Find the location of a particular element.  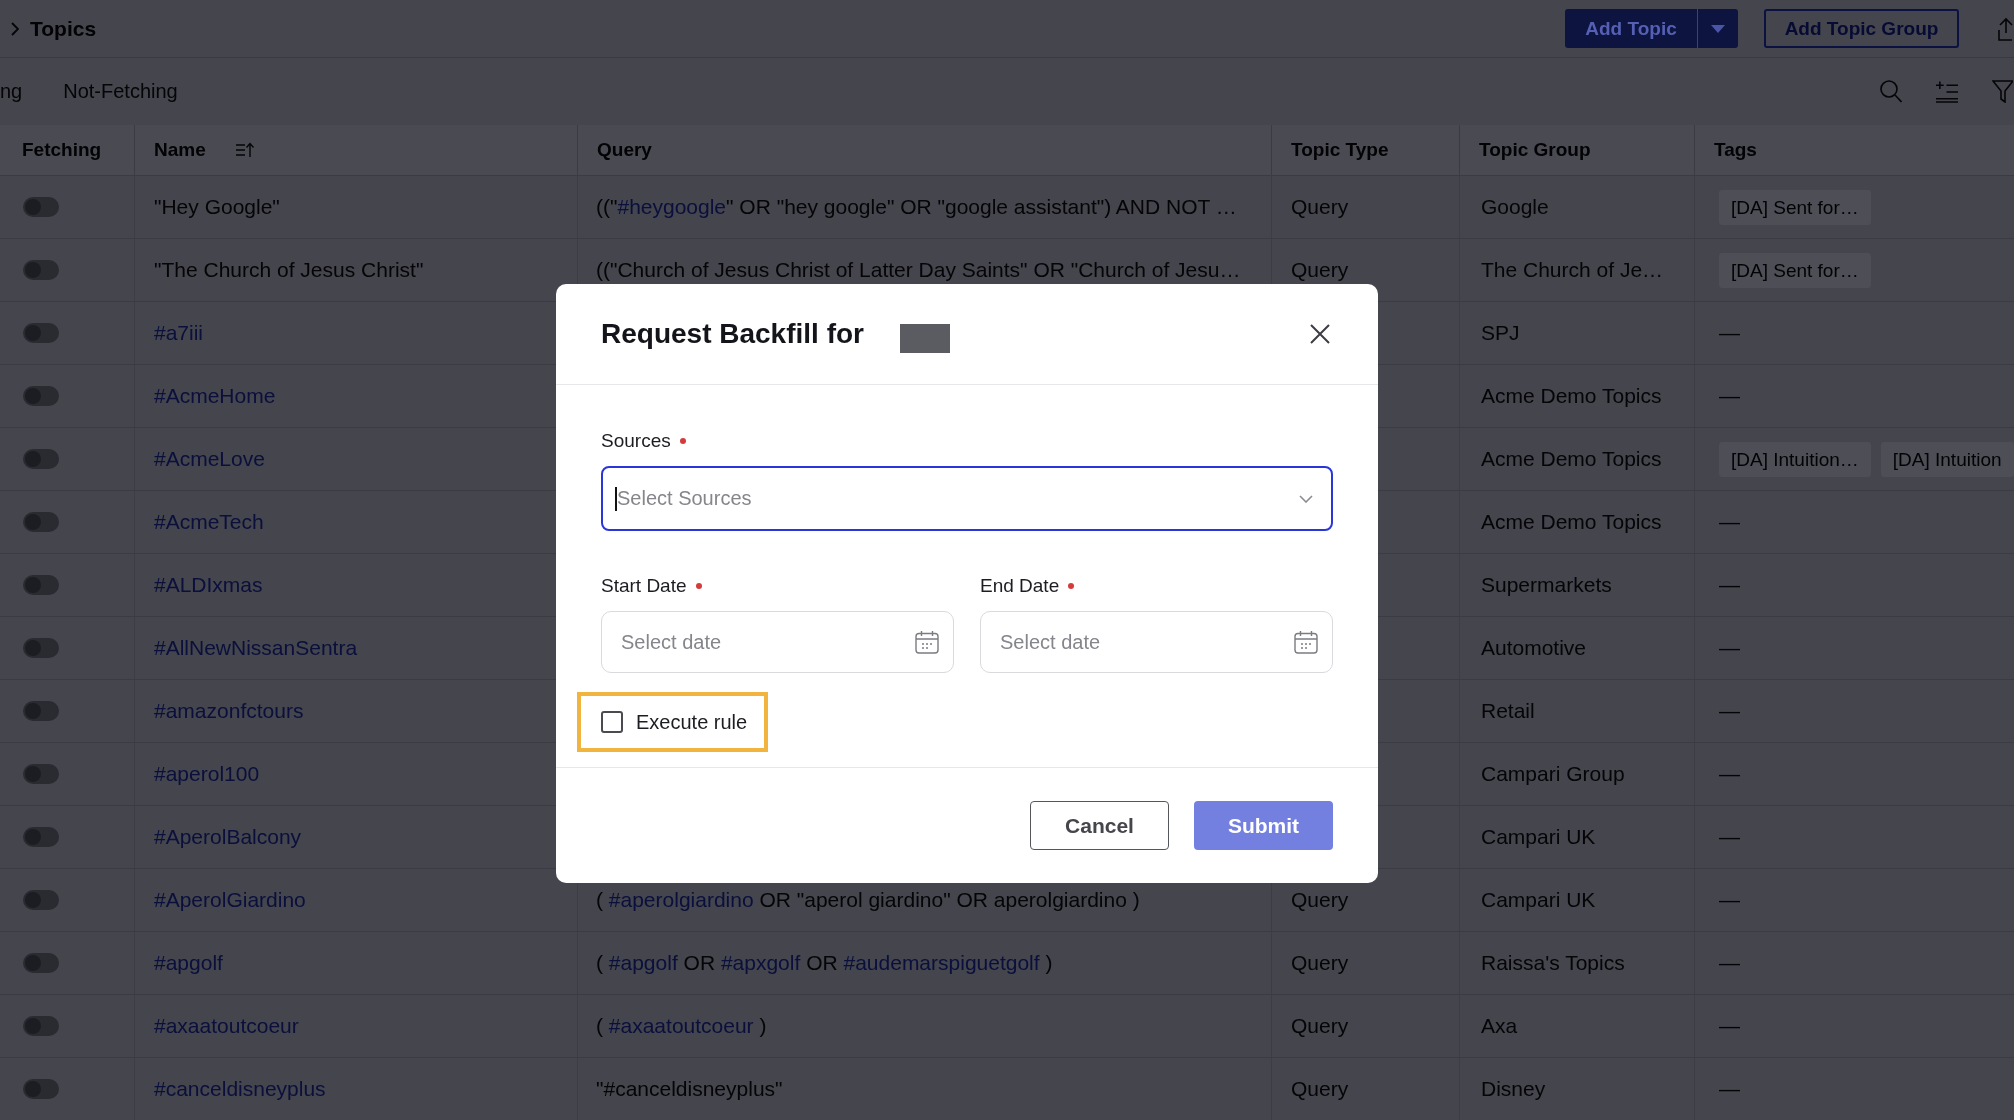

dropdown-button is located at coordinates (1718, 28).